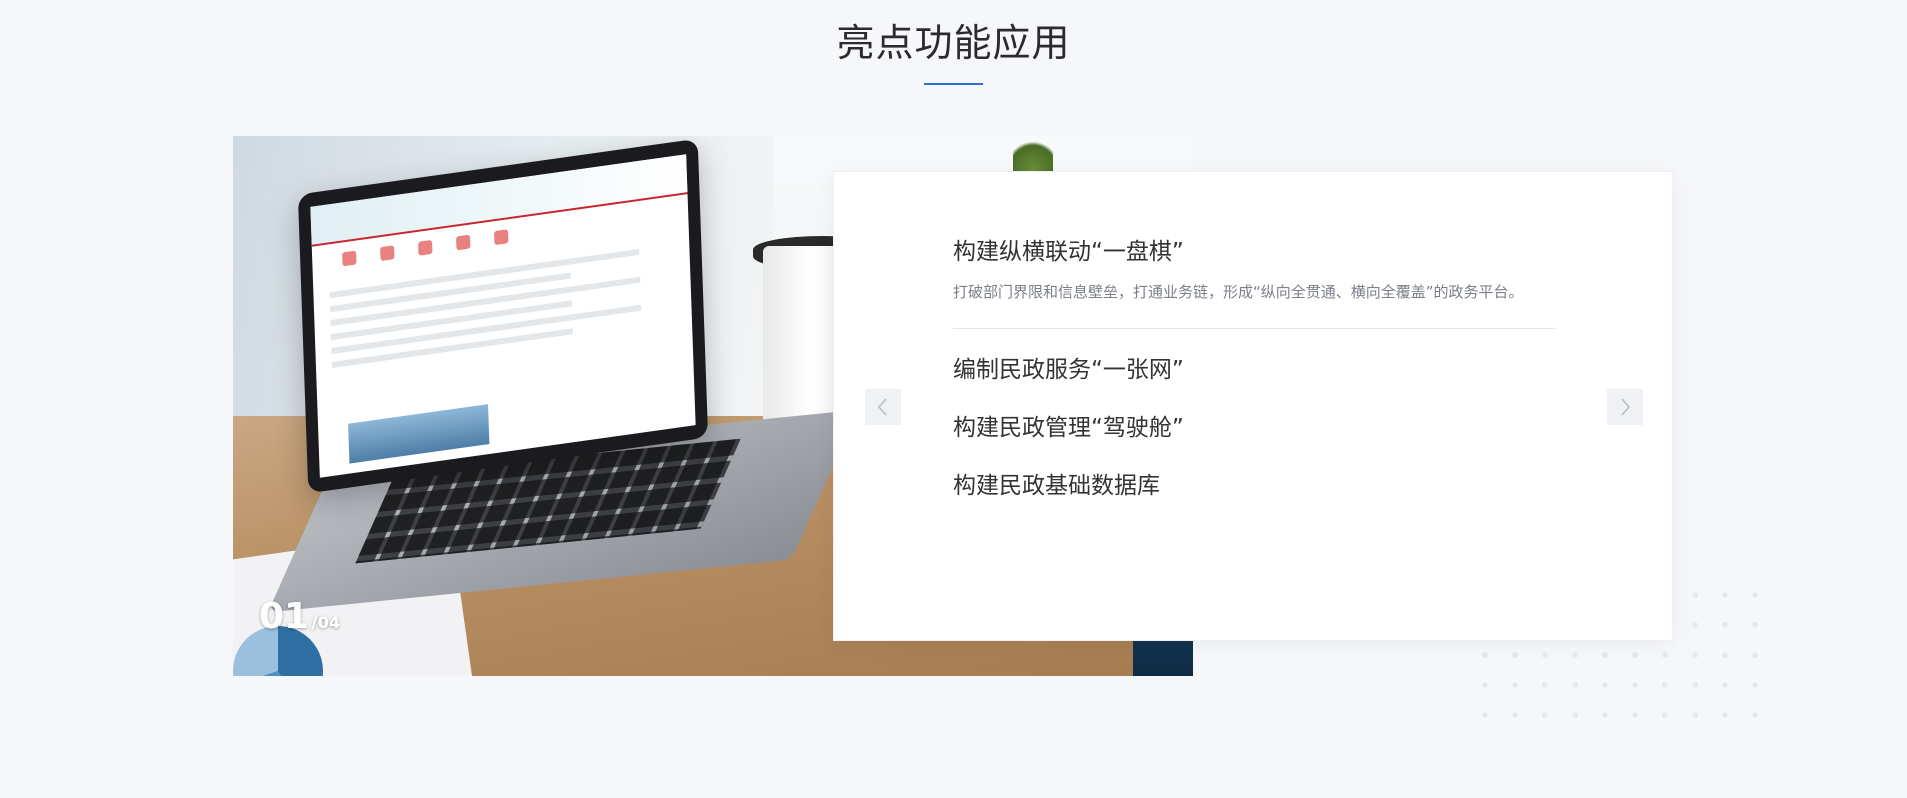  I want to click on prev-button, so click(883, 407).